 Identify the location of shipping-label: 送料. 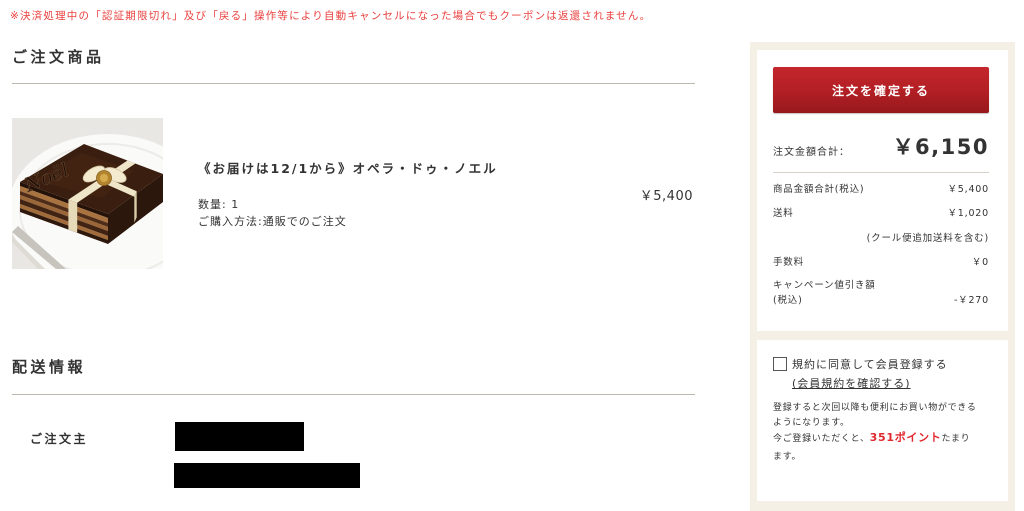
(783, 213).